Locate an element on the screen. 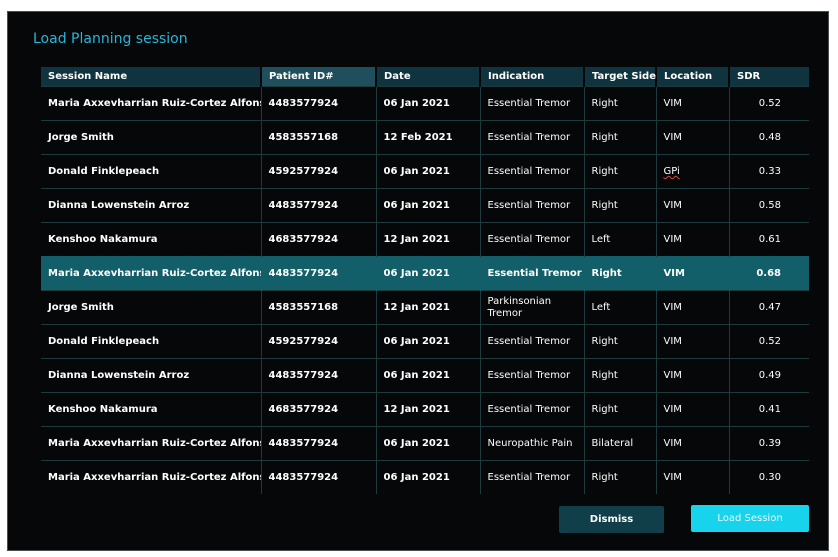 The height and width of the screenshot is (557, 838). cell-patient-id: 4592577924 is located at coordinates (319, 341).